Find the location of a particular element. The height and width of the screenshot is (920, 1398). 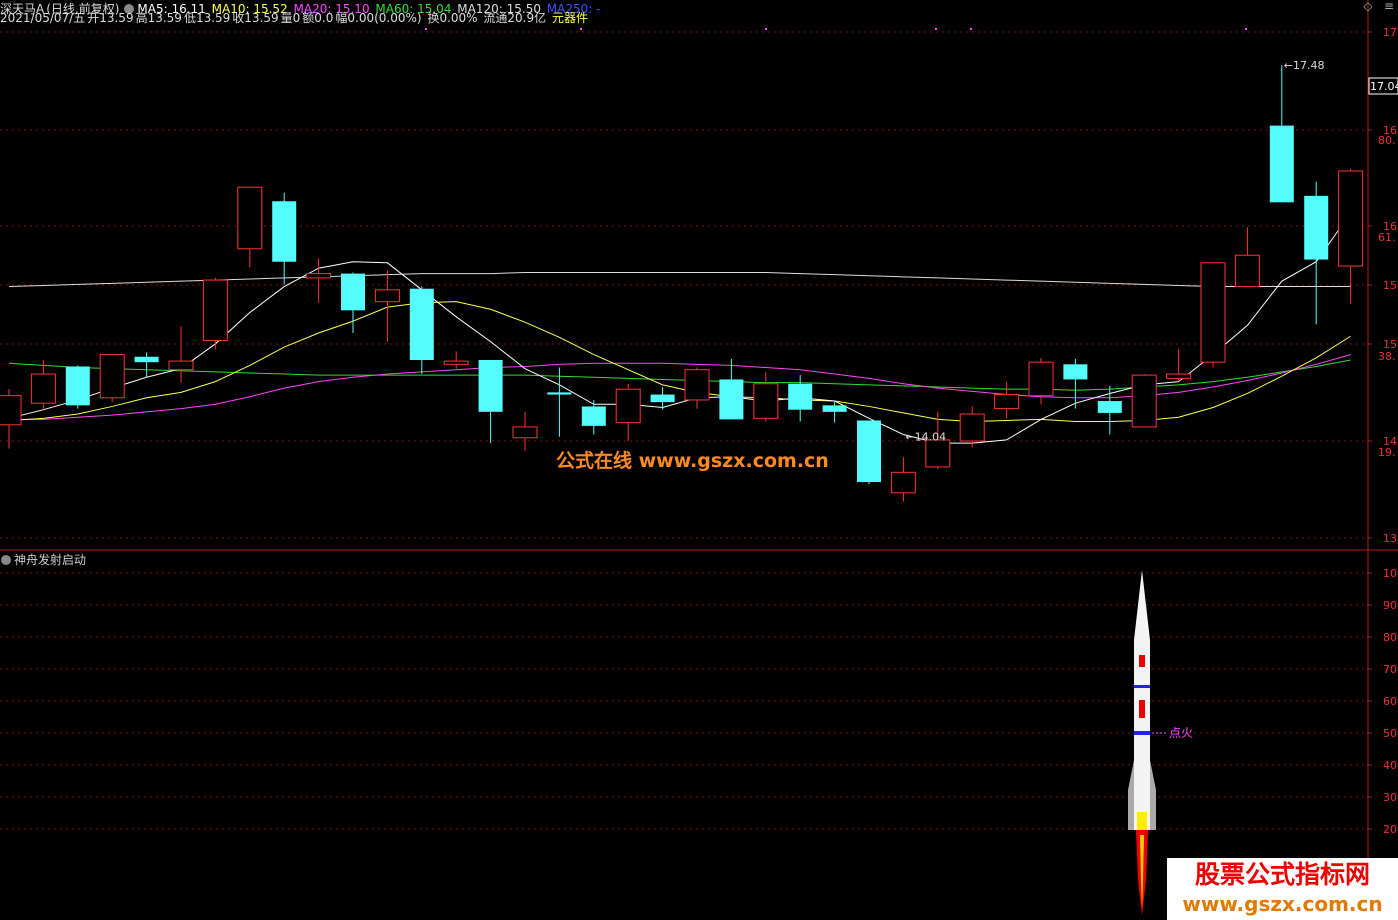

quote-close: 收13.59 is located at coordinates (255, 18).